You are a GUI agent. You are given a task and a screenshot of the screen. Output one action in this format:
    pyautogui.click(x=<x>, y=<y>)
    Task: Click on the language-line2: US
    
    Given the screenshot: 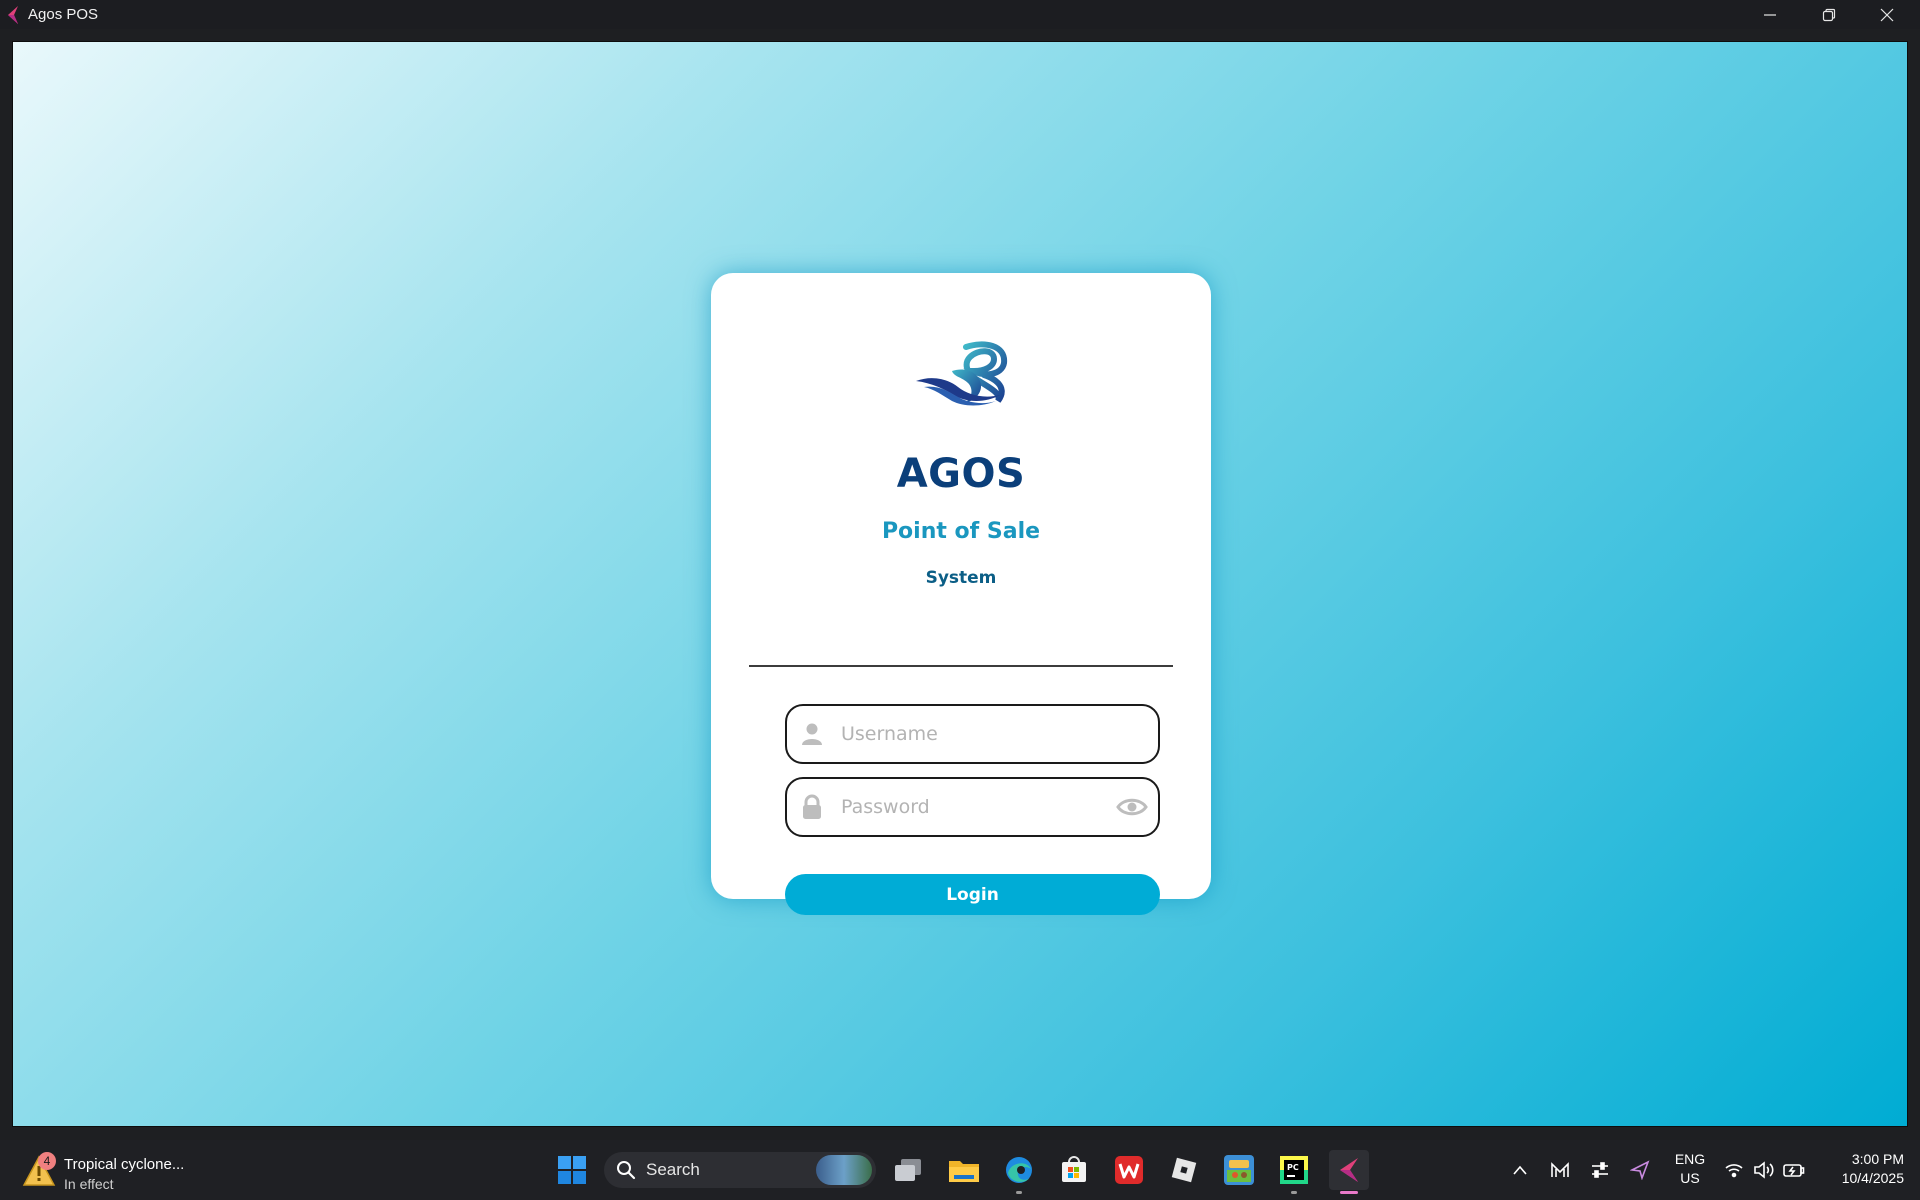 What is the action you would take?
    pyautogui.click(x=1690, y=1178)
    